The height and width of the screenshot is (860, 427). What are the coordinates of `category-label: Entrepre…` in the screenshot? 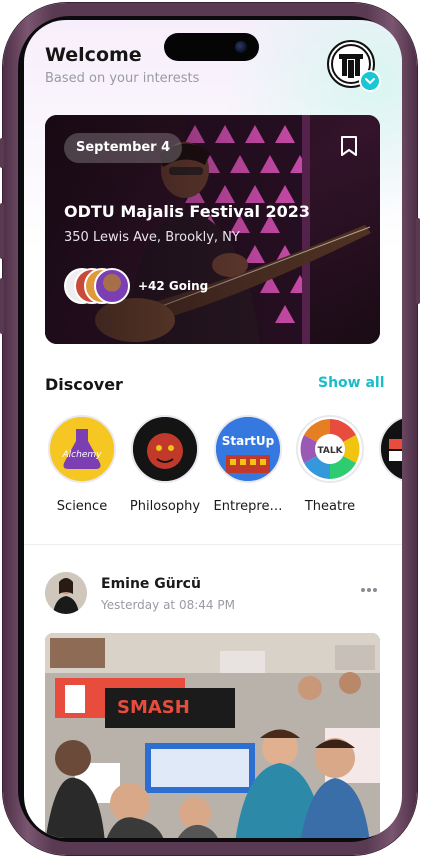 It's located at (248, 506).